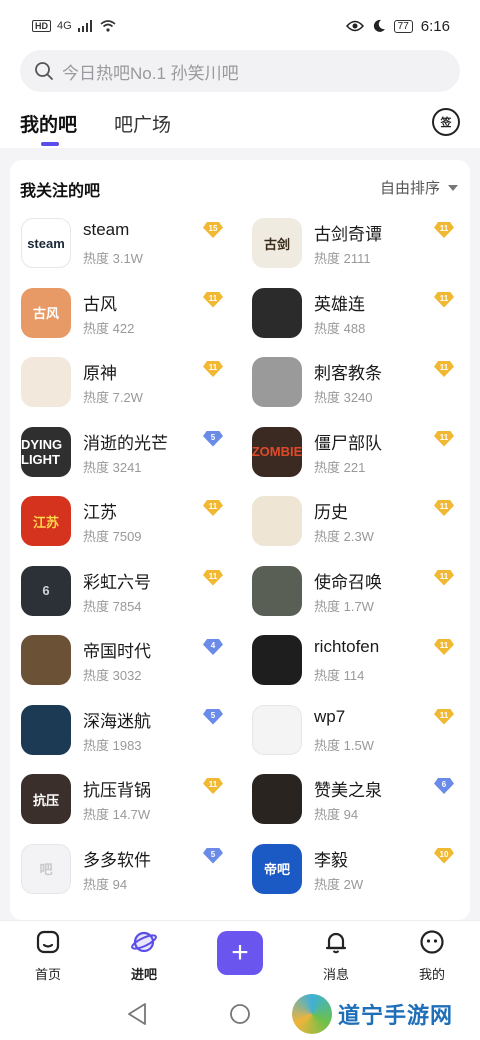 Image resolution: width=480 pixels, height=1040 pixels. Describe the element at coordinates (403, 26) in the screenshot. I see `battery-indicator: 77` at that location.